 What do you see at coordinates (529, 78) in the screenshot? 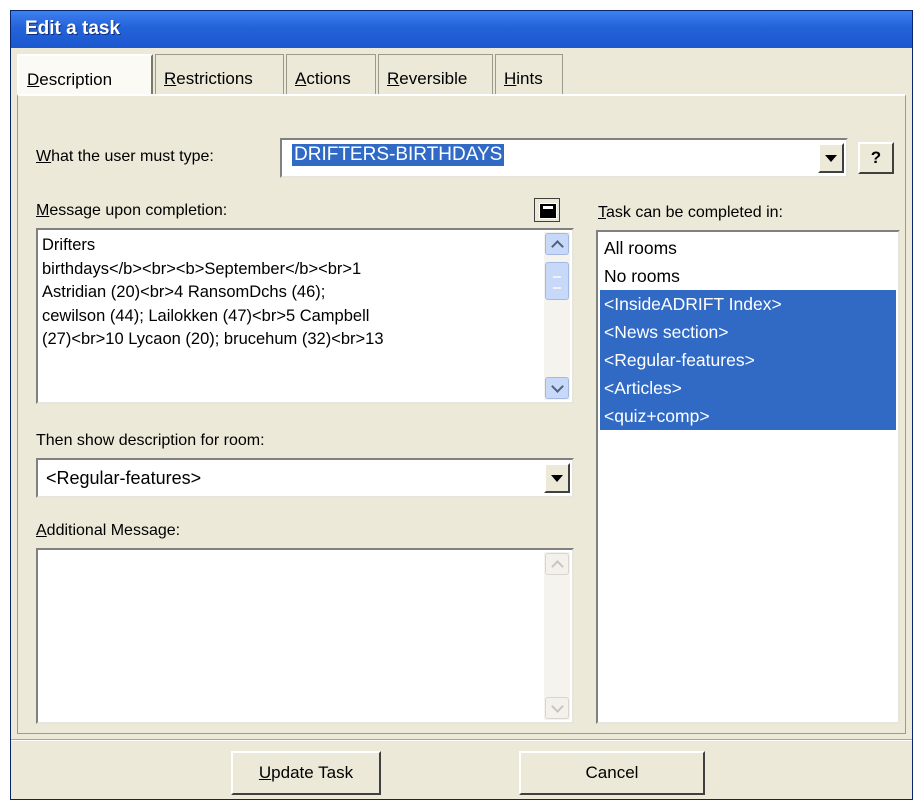
I see `tab-label: ints` at bounding box center [529, 78].